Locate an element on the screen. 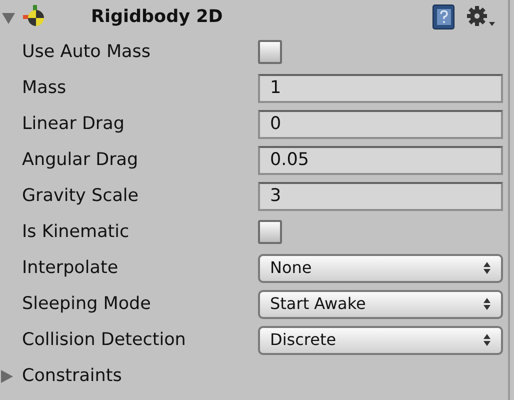 Image resolution: width=514 pixels, height=400 pixels. transform-icon is located at coordinates (35, 17).